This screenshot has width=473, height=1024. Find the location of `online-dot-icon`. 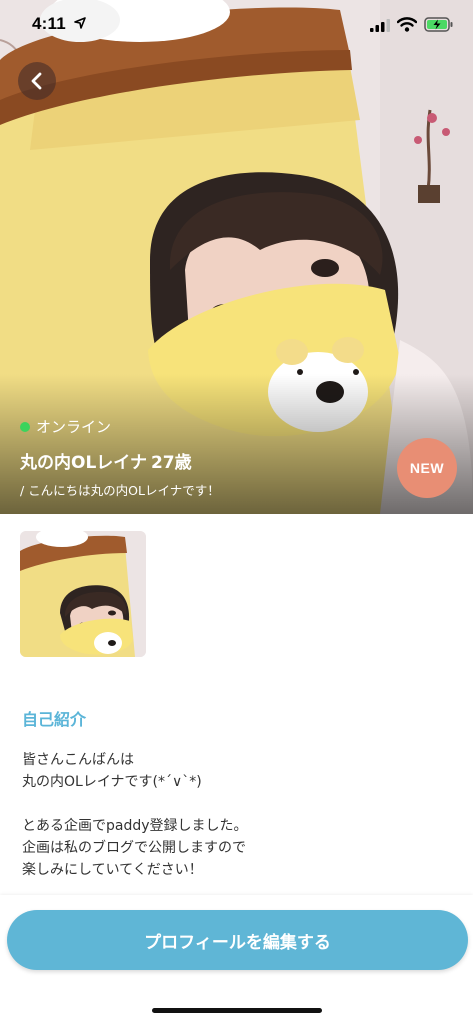

online-dot-icon is located at coordinates (25, 426).